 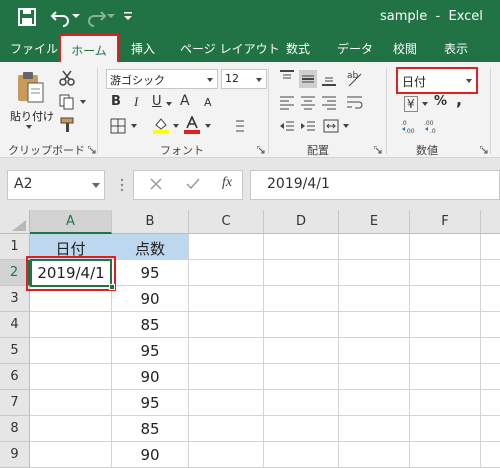 I want to click on cancel-icon, so click(x=156, y=184).